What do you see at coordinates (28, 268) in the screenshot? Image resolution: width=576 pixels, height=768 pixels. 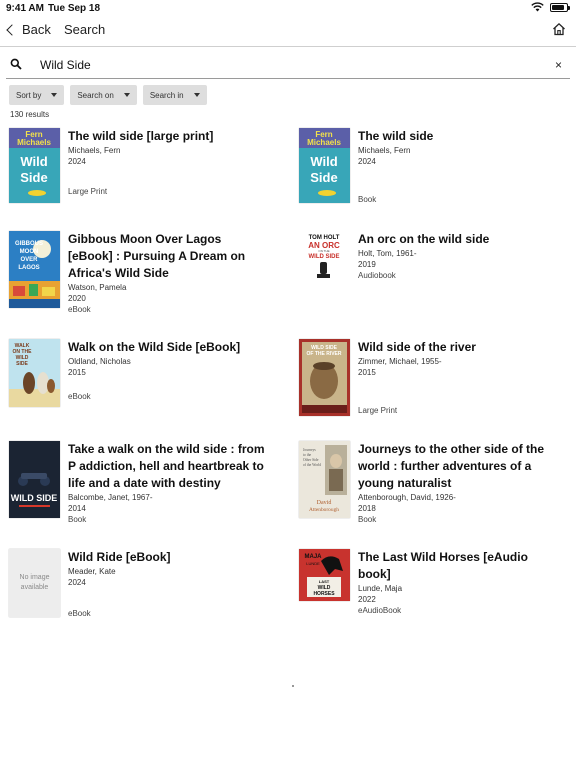 I see `svg-text: LAGOS` at bounding box center [28, 268].